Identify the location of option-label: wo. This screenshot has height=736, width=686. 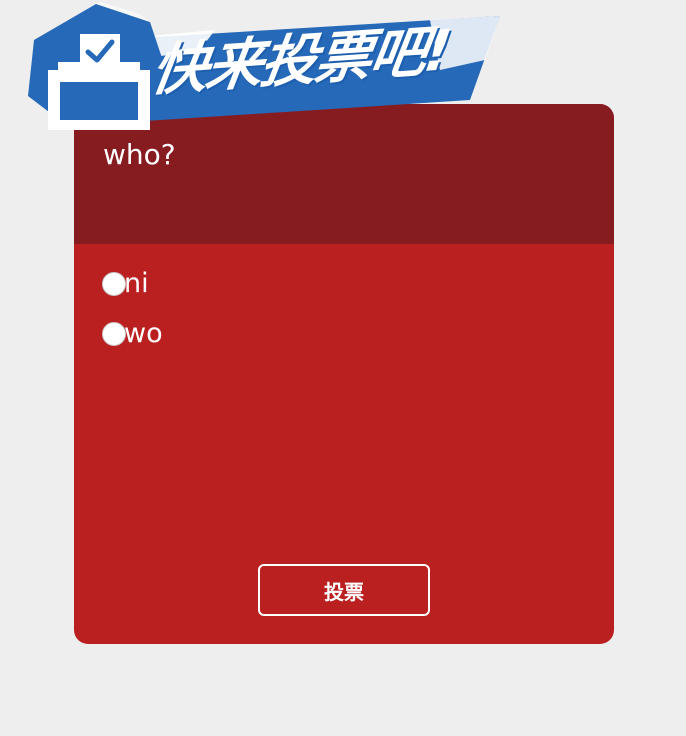
(143, 333).